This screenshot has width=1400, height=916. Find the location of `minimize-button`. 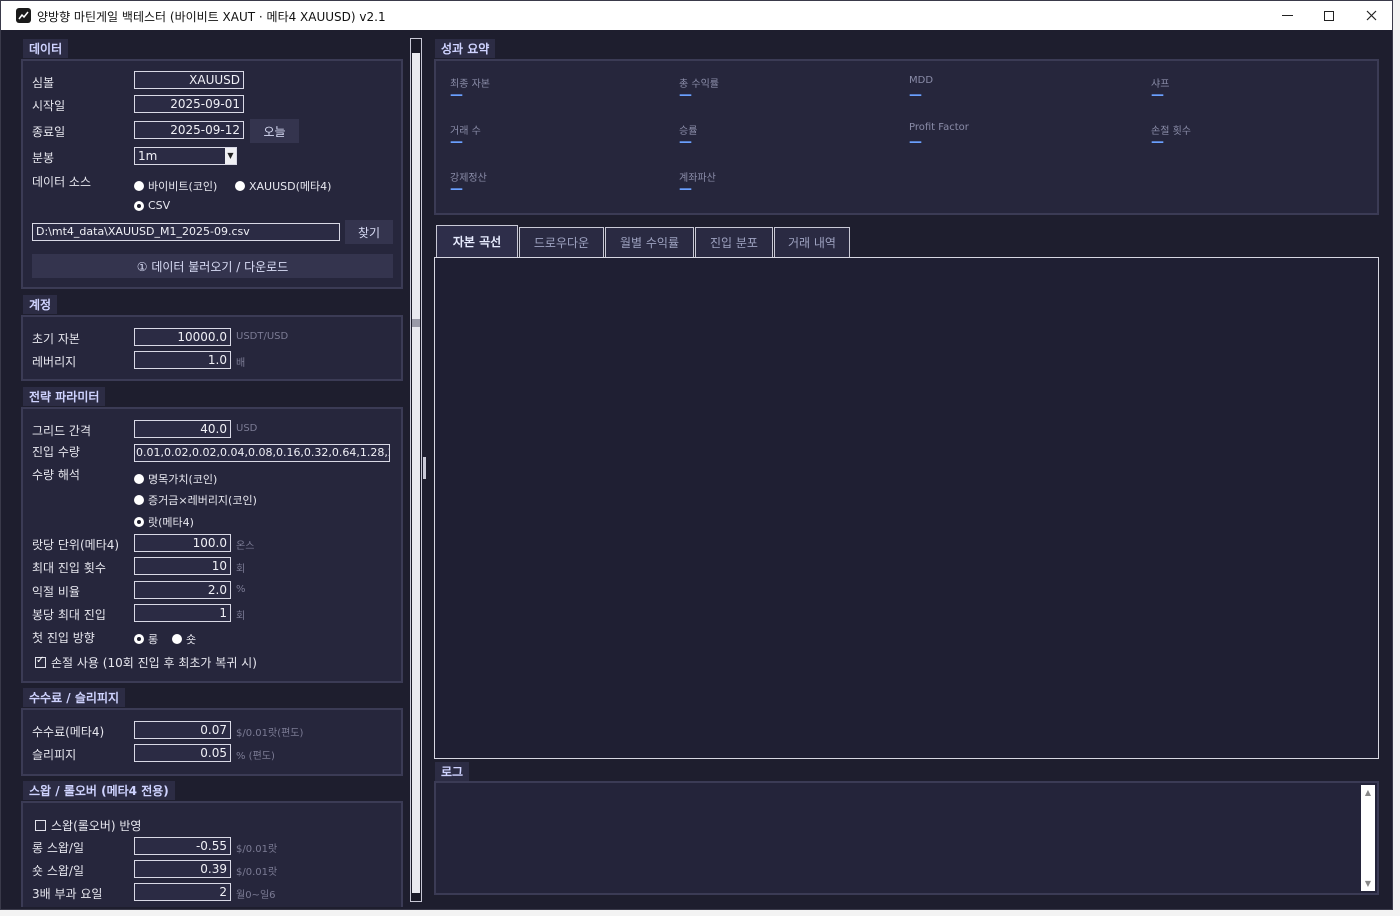

minimize-button is located at coordinates (1287, 15).